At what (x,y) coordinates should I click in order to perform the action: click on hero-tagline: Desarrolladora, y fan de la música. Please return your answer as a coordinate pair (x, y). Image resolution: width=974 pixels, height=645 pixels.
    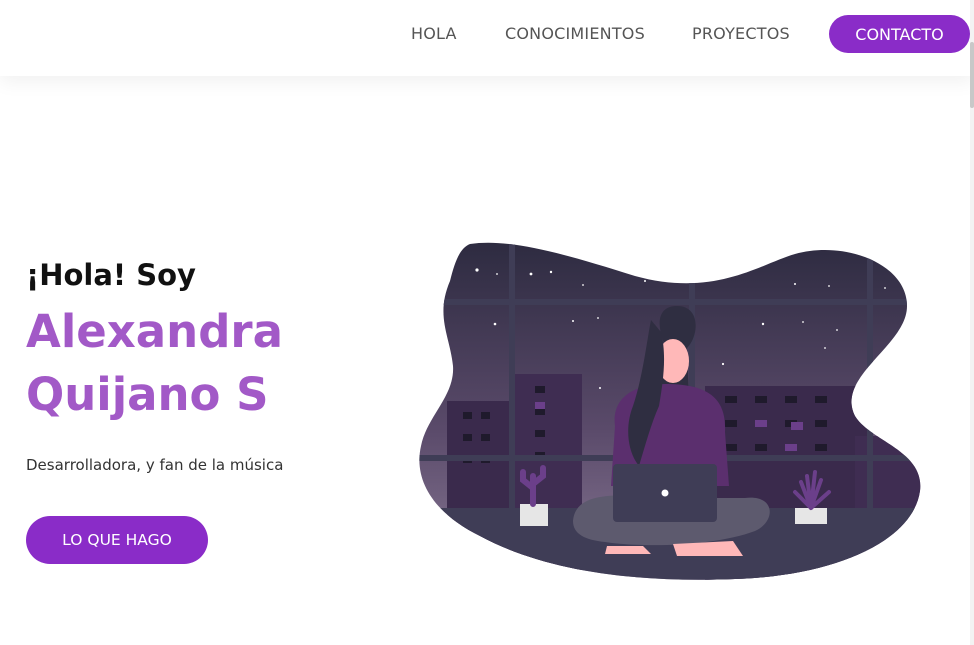
    Looking at the image, I should click on (155, 465).